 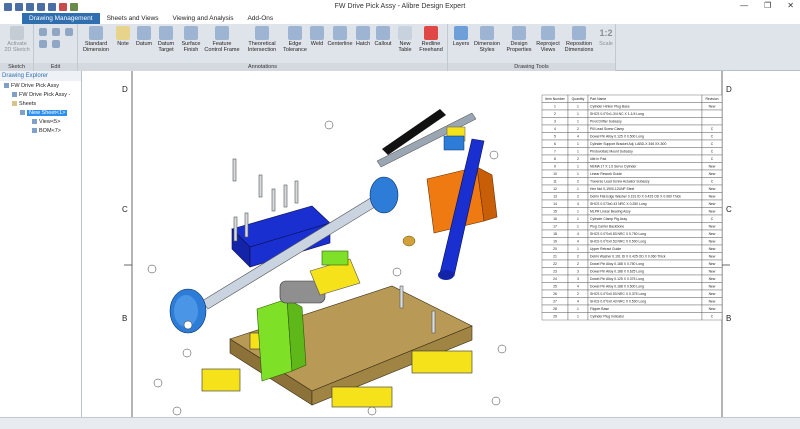 I want to click on new-table-button: New Table, so click(x=405, y=39).